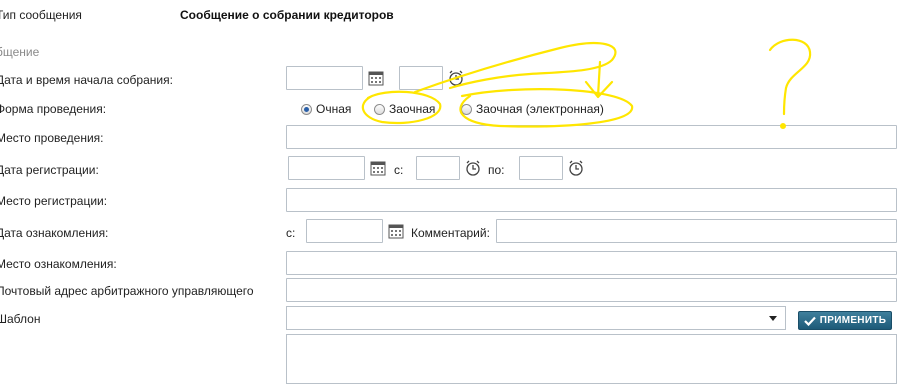 The width and height of the screenshot is (907, 384). I want to click on form-label: Форма проведения:, so click(53, 109).